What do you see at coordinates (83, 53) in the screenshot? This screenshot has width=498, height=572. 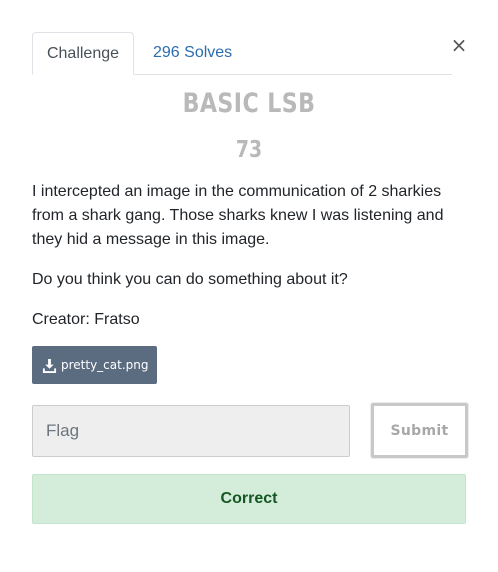 I see `tab-challenge: Challenge` at bounding box center [83, 53].